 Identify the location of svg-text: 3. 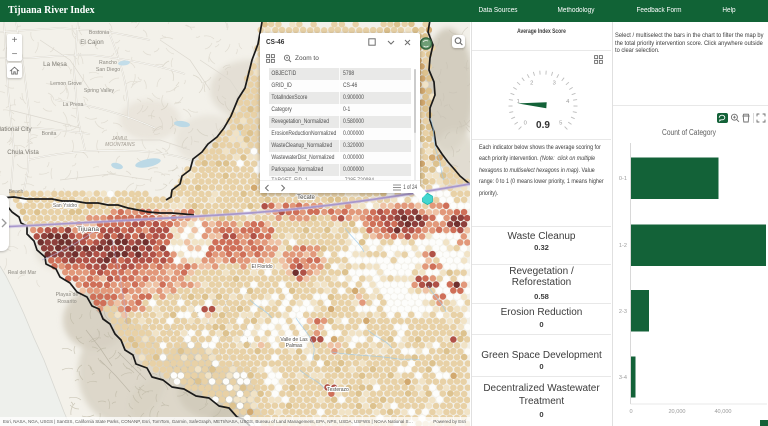
(554, 84).